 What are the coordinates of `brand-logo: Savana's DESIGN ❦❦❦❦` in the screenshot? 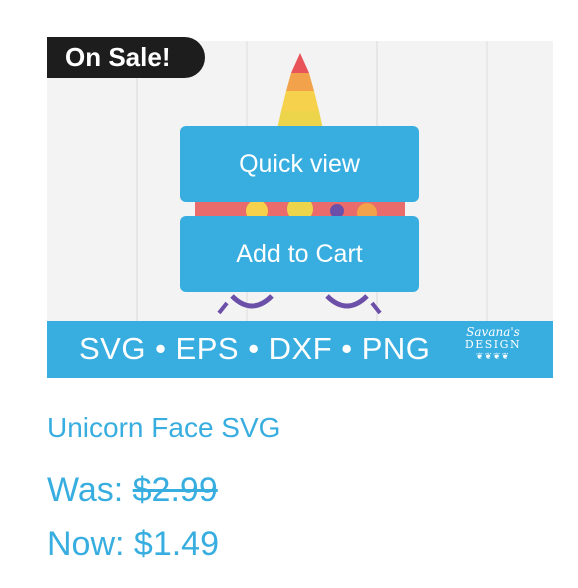 It's located at (493, 349).